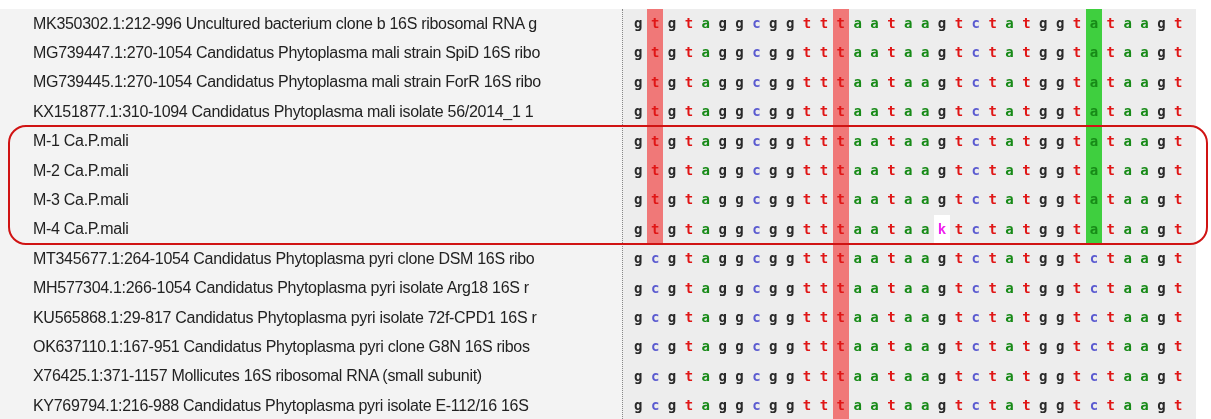 This screenshot has width=1211, height=419. I want to click on sequence-text: g t g t a g g c g g t t t a a t a a k t c t a t g g t a t a a g t, so click(908, 229).